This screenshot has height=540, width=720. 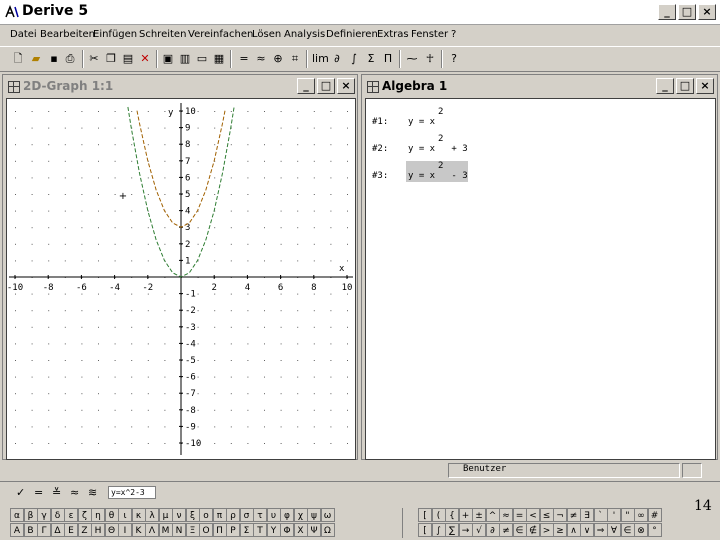 I want to click on algebra-minimize-button: _, so click(x=665, y=86).